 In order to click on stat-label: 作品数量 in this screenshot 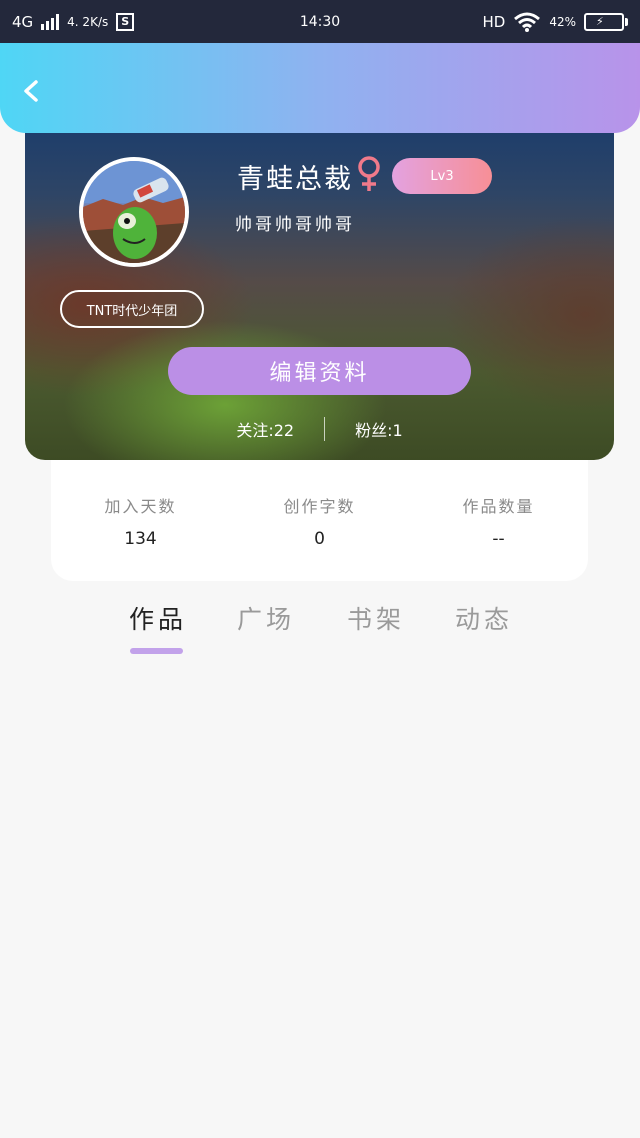, I will do `click(498, 506)`.